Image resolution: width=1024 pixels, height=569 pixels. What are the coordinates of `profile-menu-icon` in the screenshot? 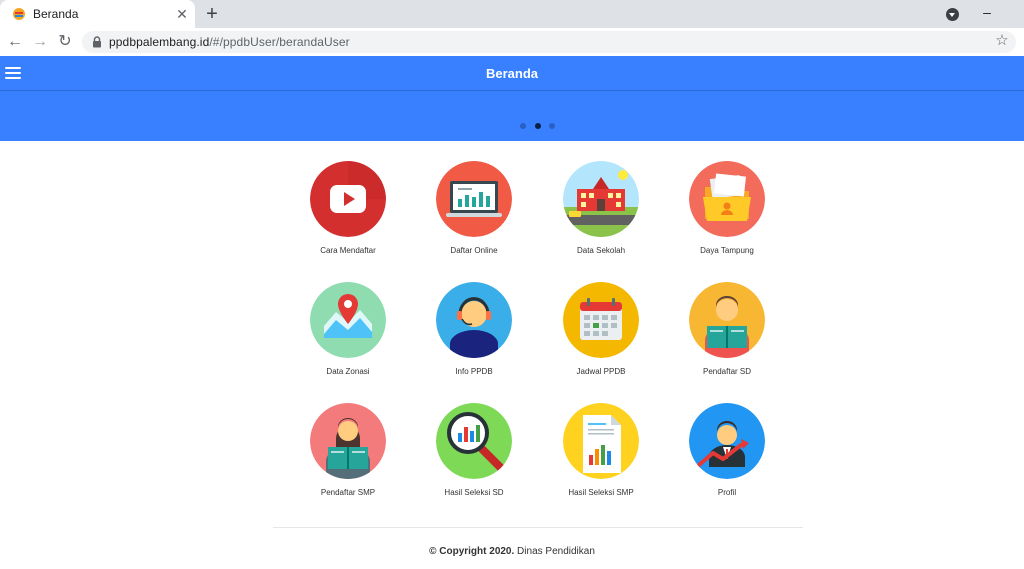 It's located at (952, 14).